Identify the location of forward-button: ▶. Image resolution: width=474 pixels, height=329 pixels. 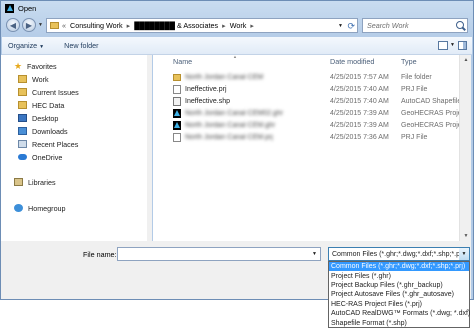
(29, 25).